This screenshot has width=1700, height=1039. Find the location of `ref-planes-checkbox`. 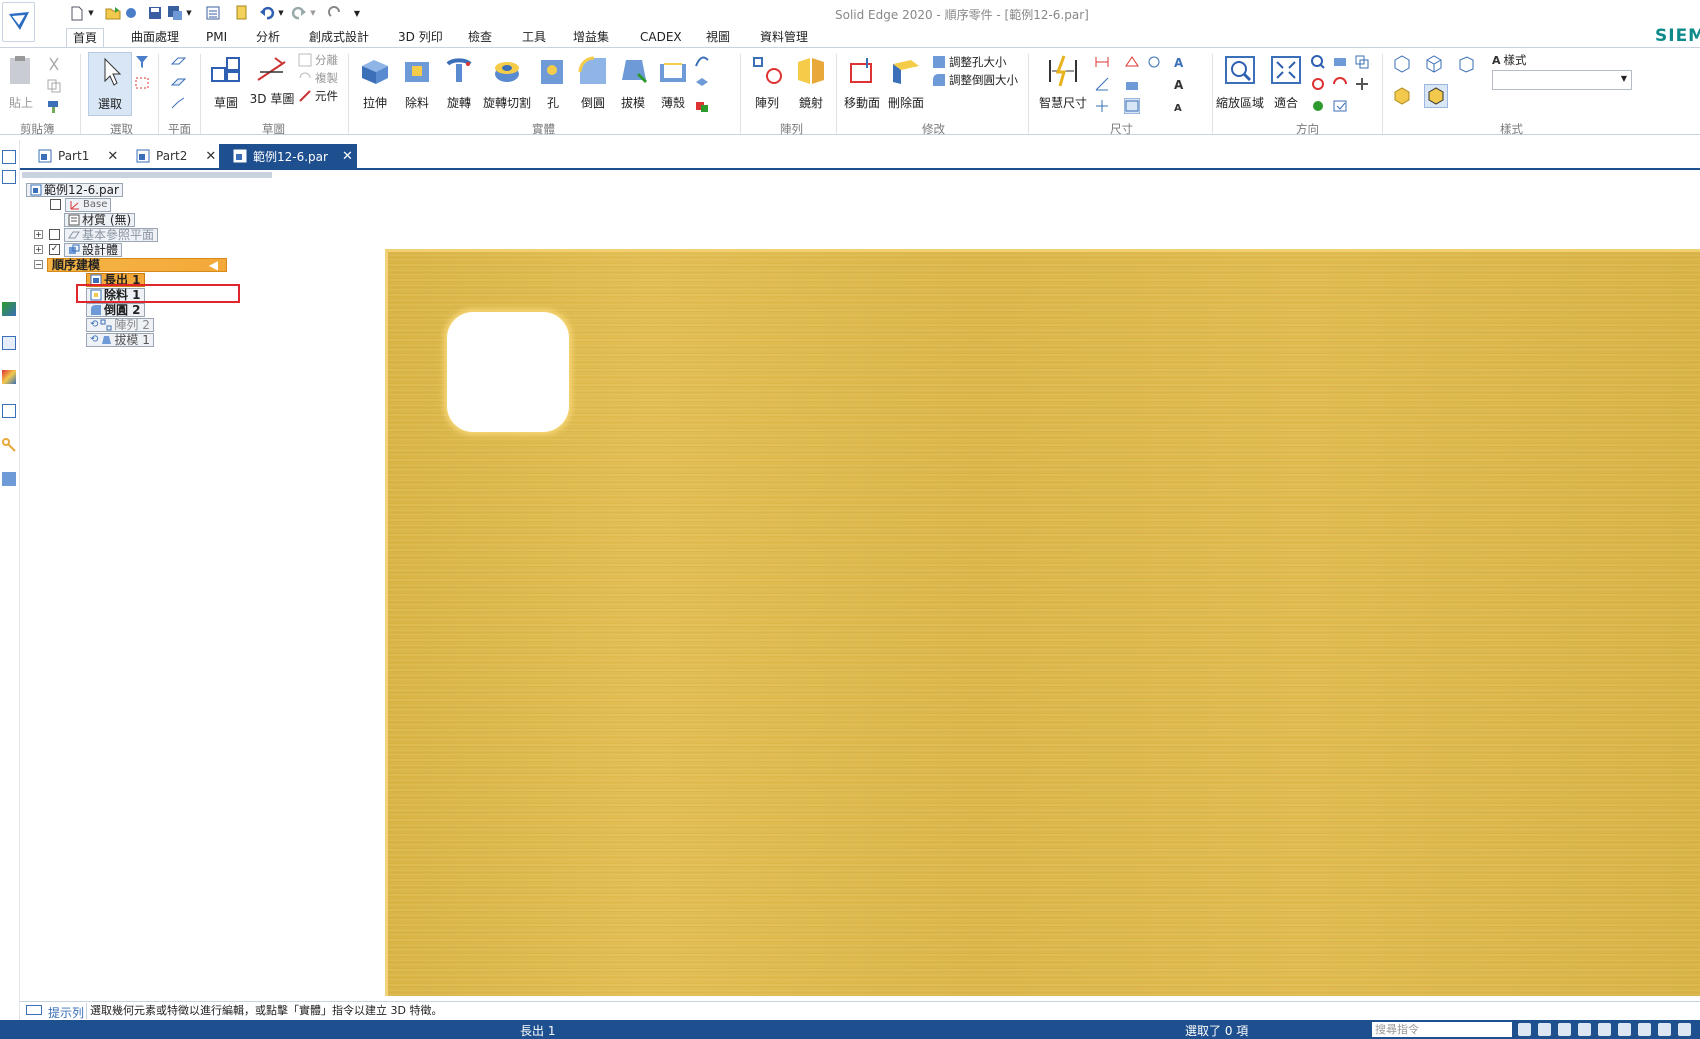

ref-planes-checkbox is located at coordinates (54, 234).